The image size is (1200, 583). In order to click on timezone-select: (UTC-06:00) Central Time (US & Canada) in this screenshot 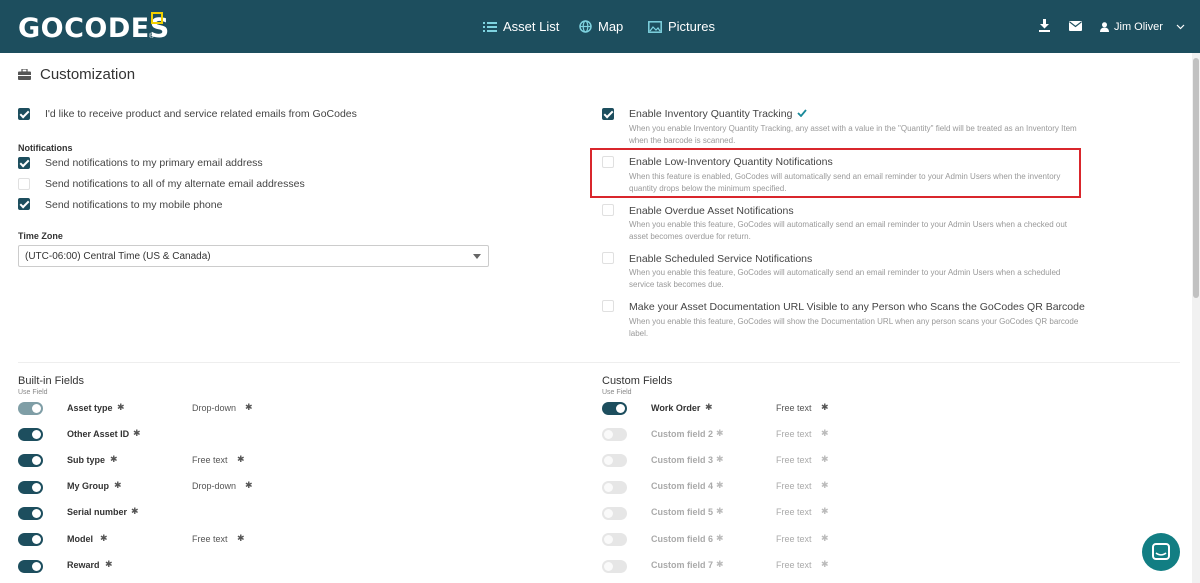, I will do `click(253, 256)`.